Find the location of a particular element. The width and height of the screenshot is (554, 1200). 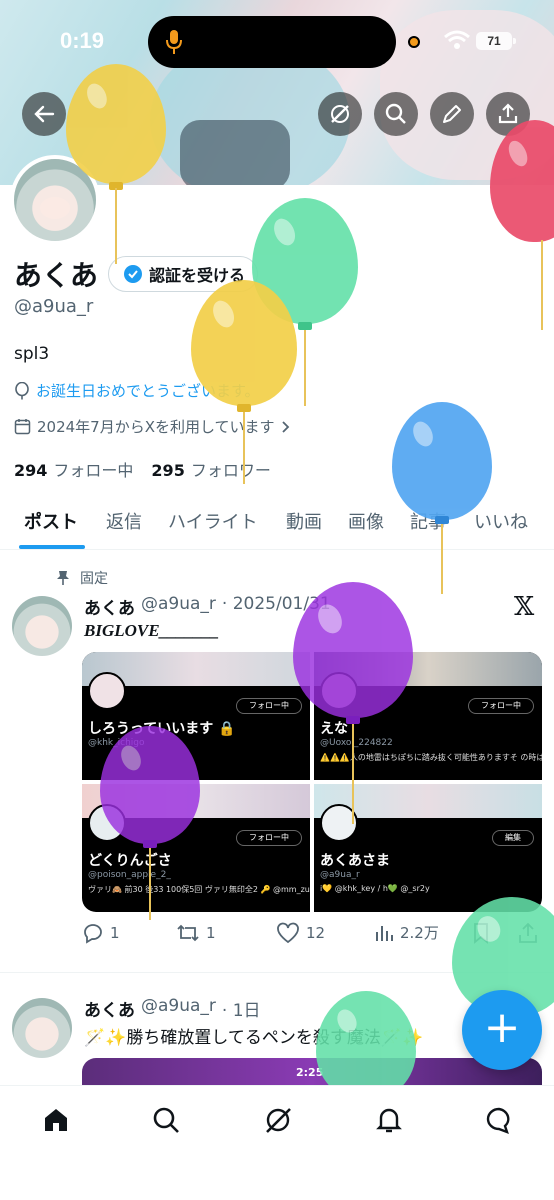

back-arrow-icon is located at coordinates (44, 114).